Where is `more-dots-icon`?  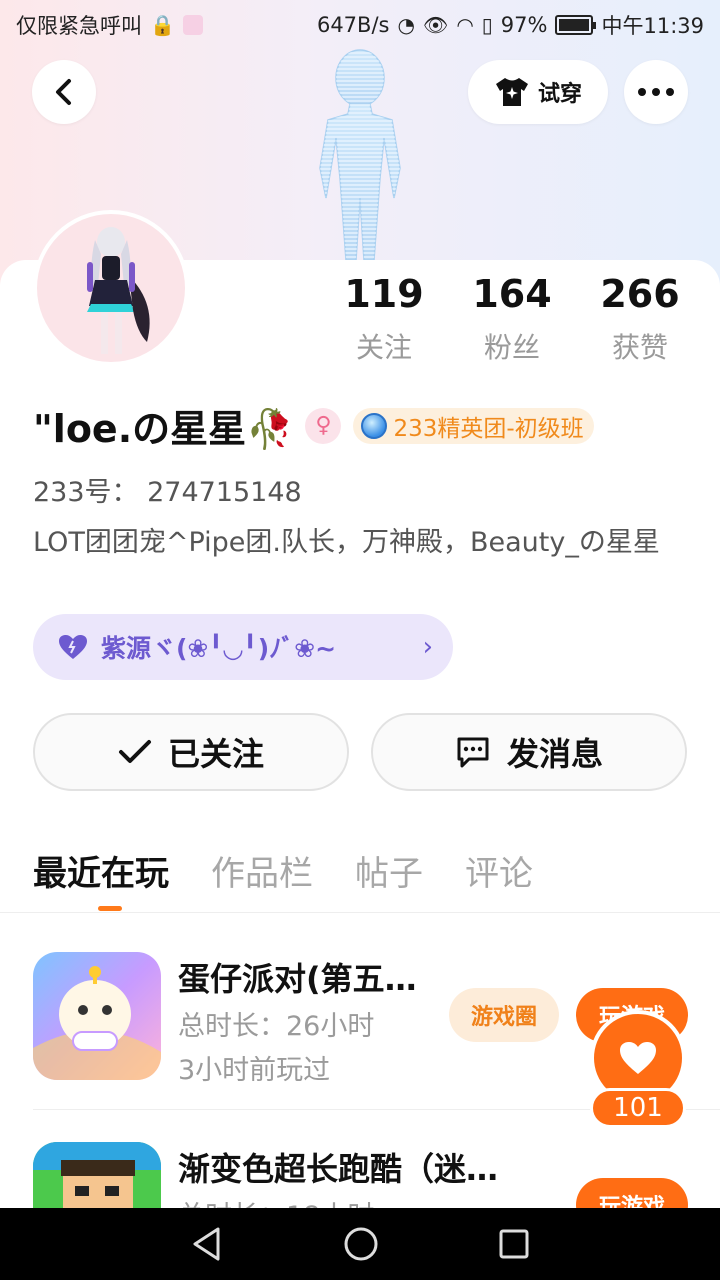 more-dots-icon is located at coordinates (656, 92).